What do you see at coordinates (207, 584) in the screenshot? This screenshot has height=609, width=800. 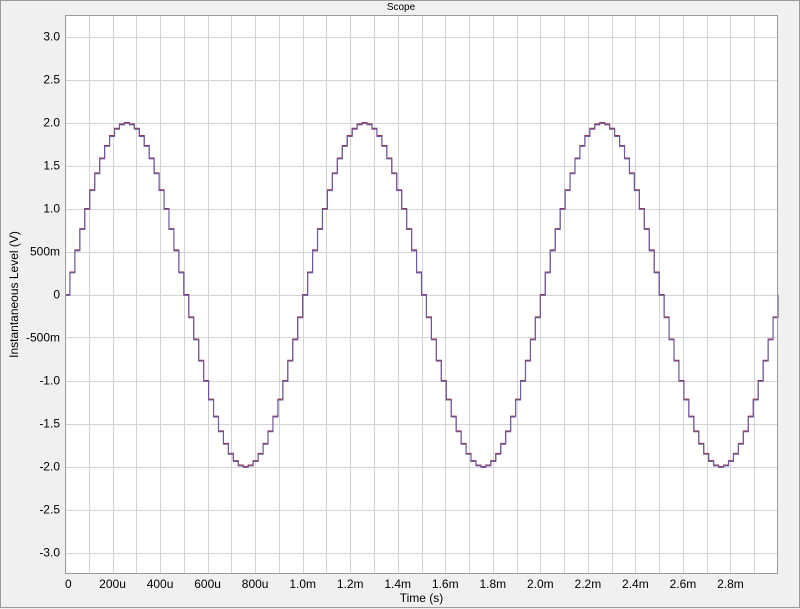 I see `x-tick-label: 600u` at bounding box center [207, 584].